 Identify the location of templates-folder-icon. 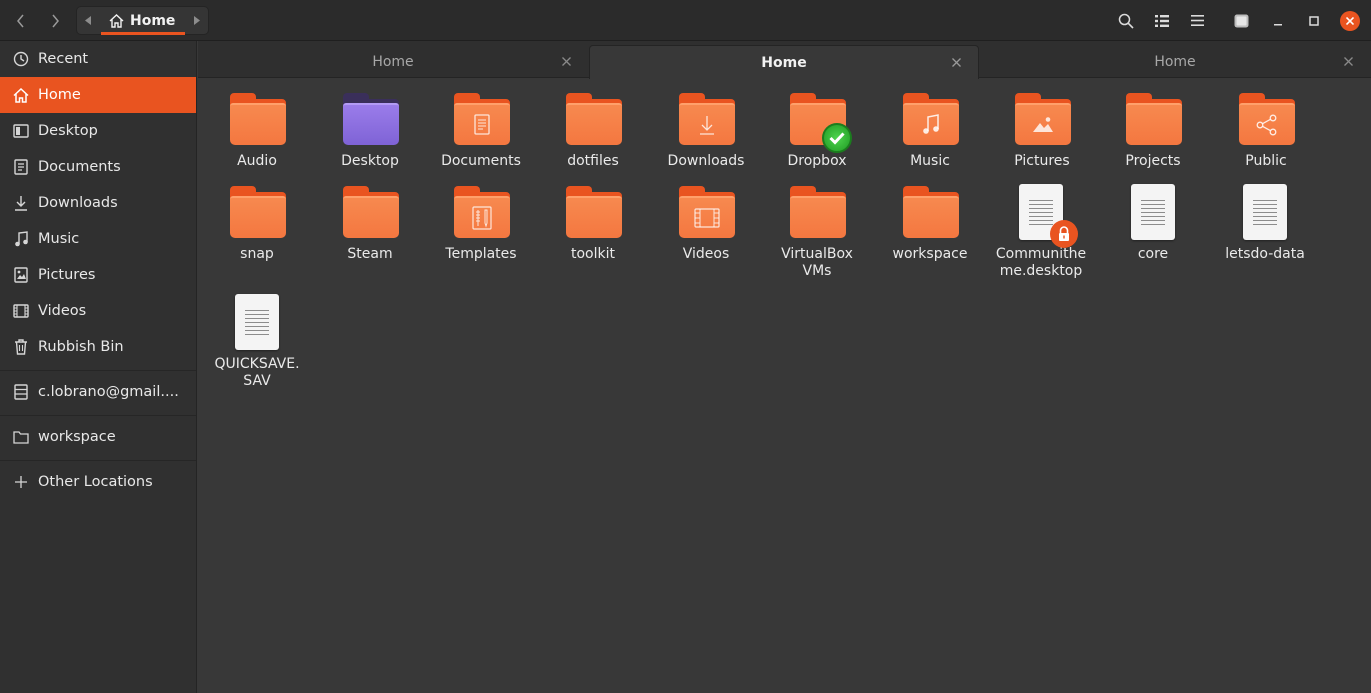
(481, 213).